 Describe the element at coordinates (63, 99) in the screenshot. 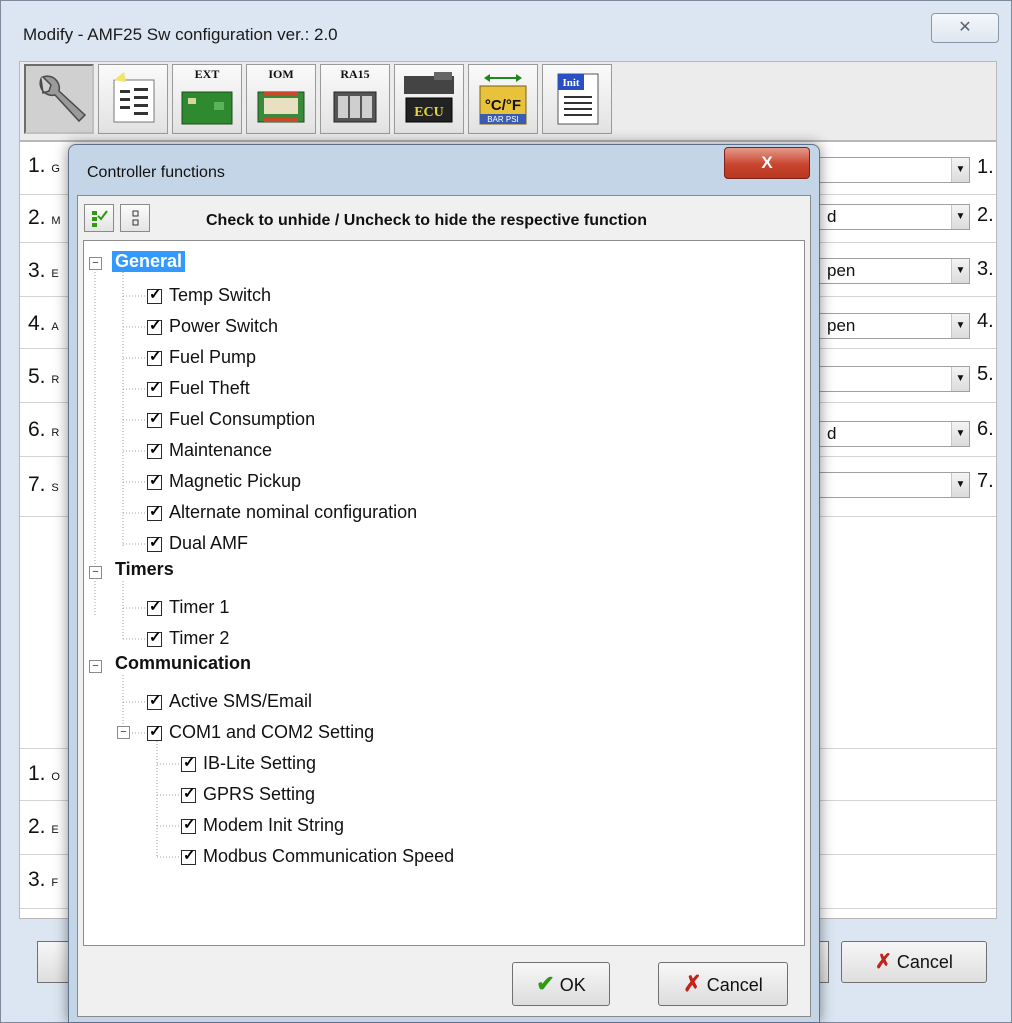

I see `wrench-icon` at that location.